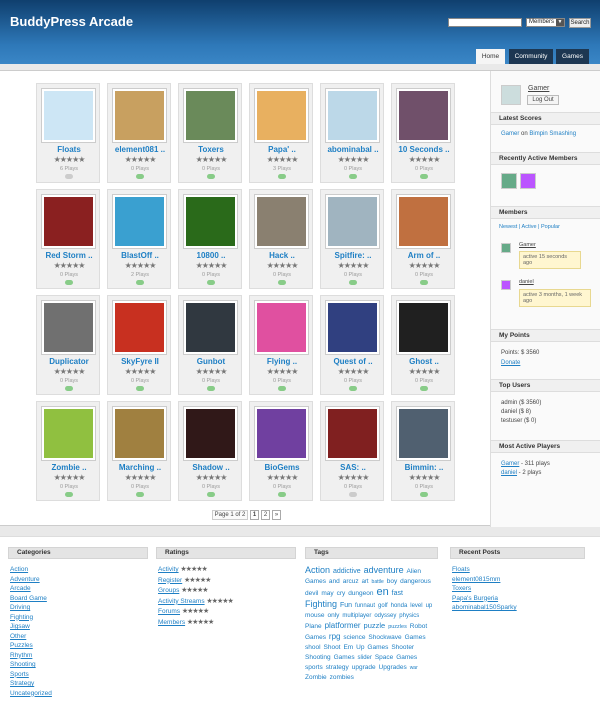 This screenshot has height=710, width=600. What do you see at coordinates (375, 625) in the screenshot?
I see `tag-link: puzzle` at bounding box center [375, 625].